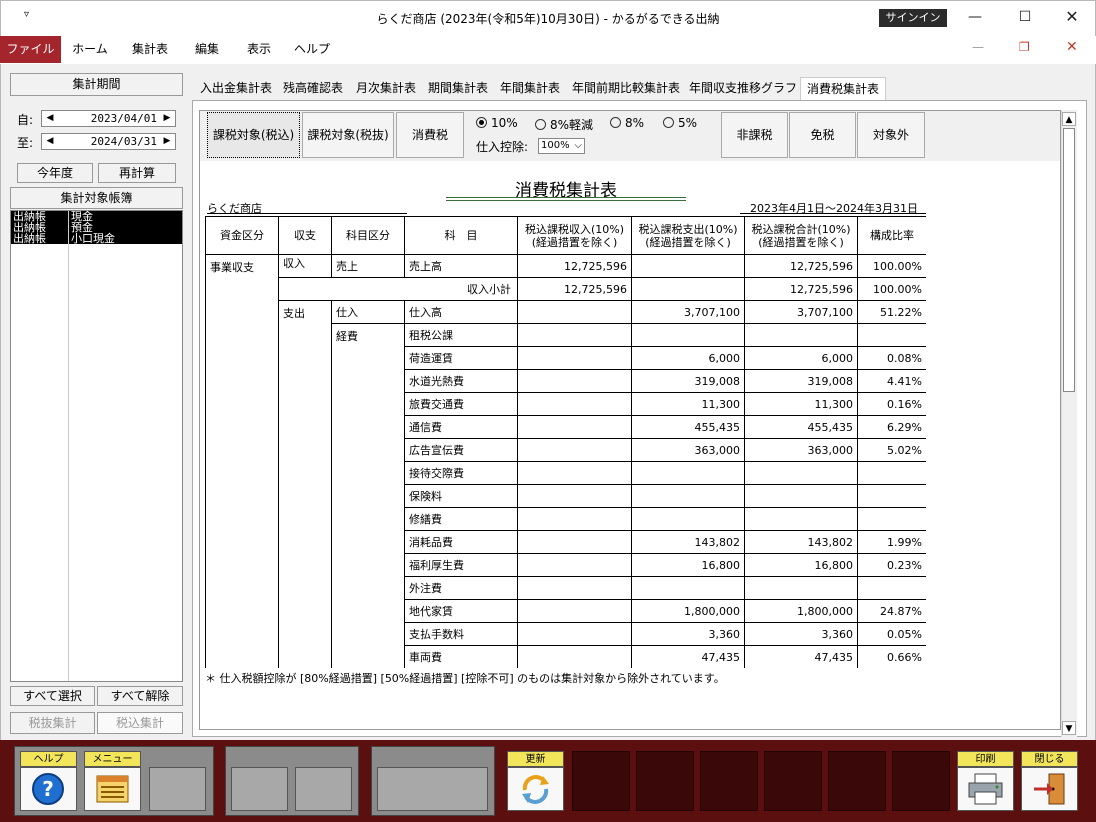 This screenshot has width=1096, height=822. Describe the element at coordinates (461, 473) in the screenshot. I see `account-name-cell: 接待交際費` at that location.